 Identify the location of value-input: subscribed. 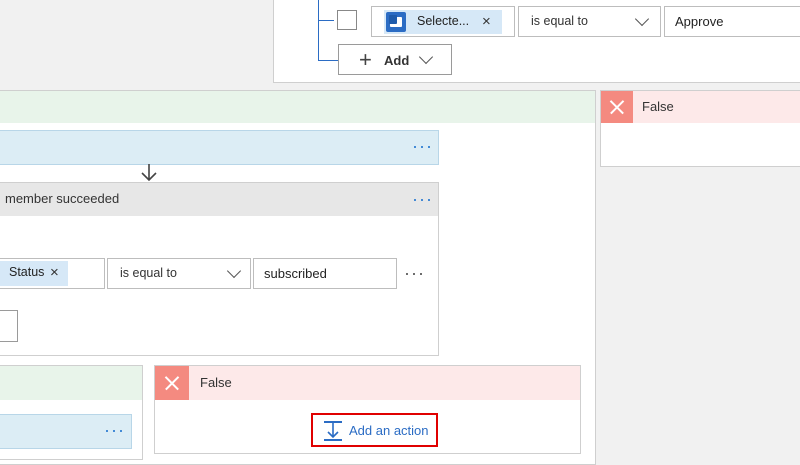
(325, 273).